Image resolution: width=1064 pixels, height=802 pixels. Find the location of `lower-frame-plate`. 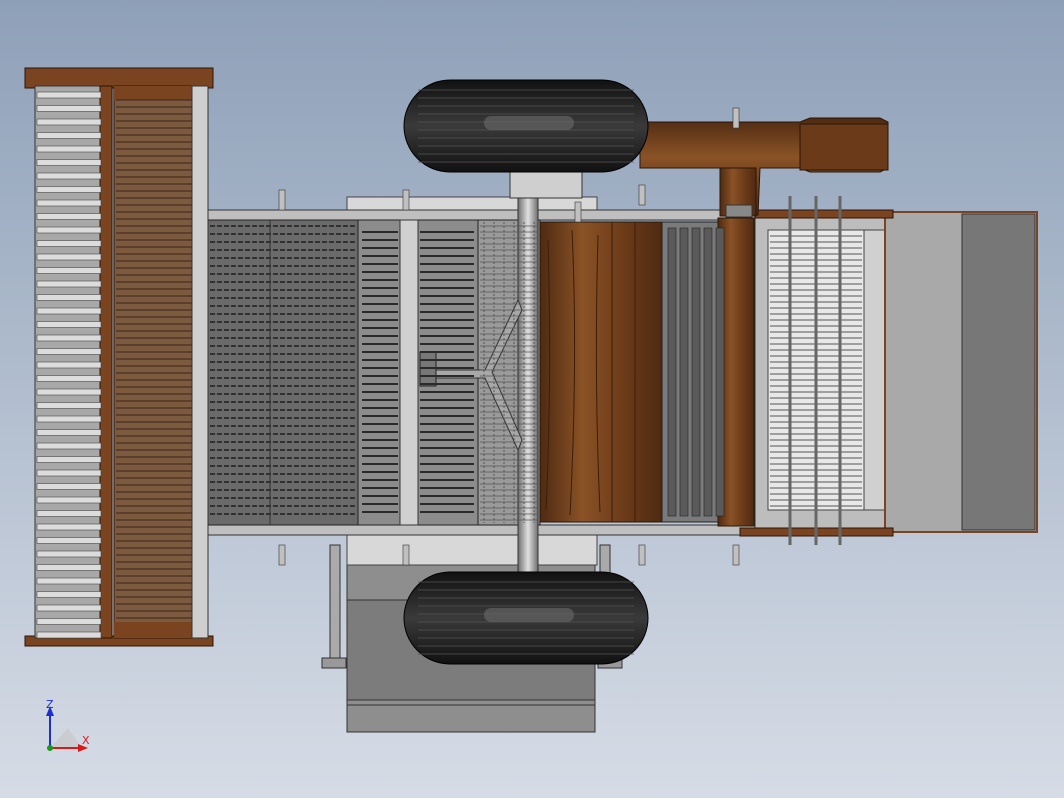

lower-frame-plate is located at coordinates (472, 550).